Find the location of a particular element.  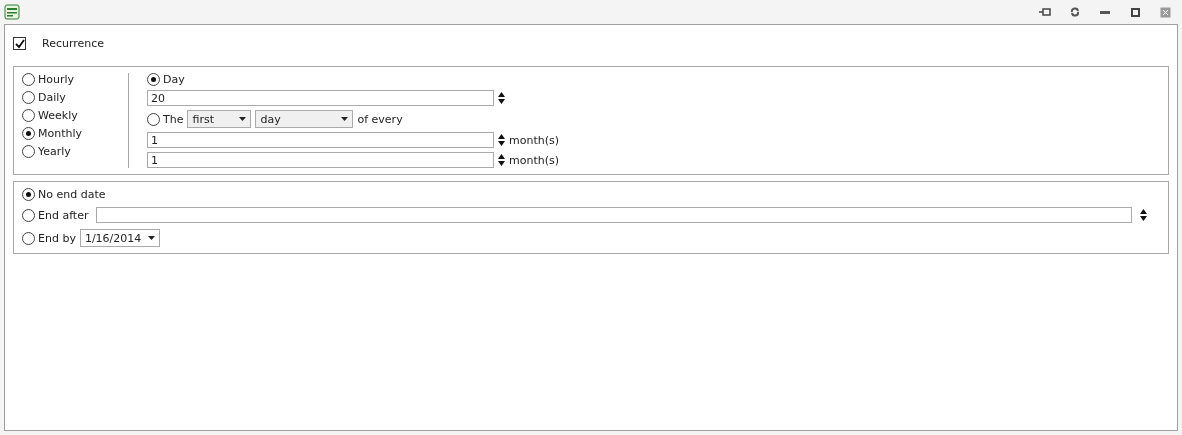

radio-button: Daily is located at coordinates (71, 97).